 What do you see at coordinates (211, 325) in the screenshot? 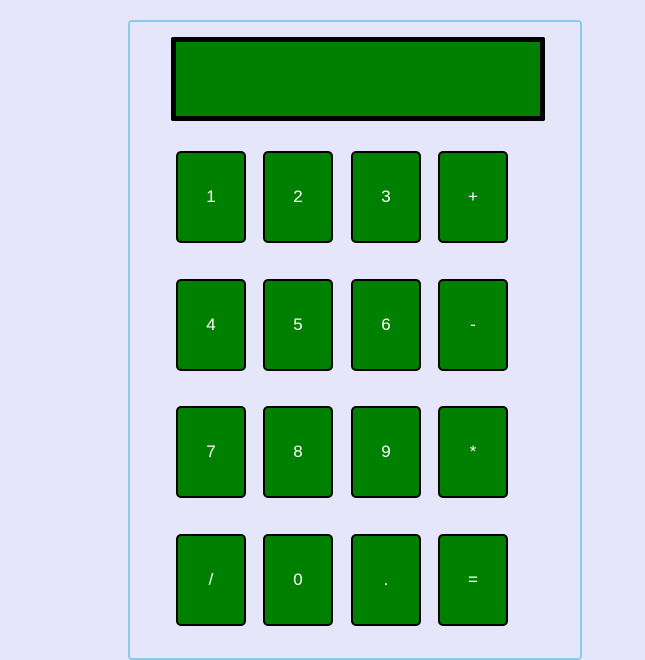
I see `key-4-button: 4` at bounding box center [211, 325].